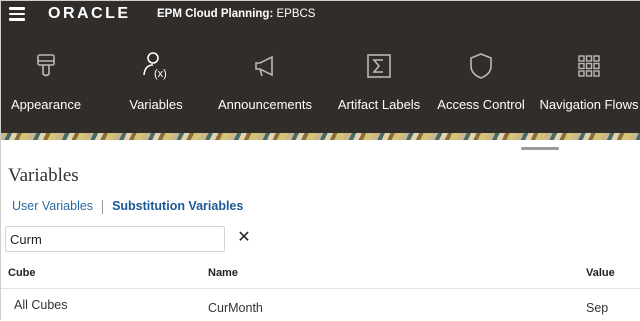 This screenshot has width=640, height=321. Describe the element at coordinates (155, 66) in the screenshot. I see `variables-icon: (x)` at that location.